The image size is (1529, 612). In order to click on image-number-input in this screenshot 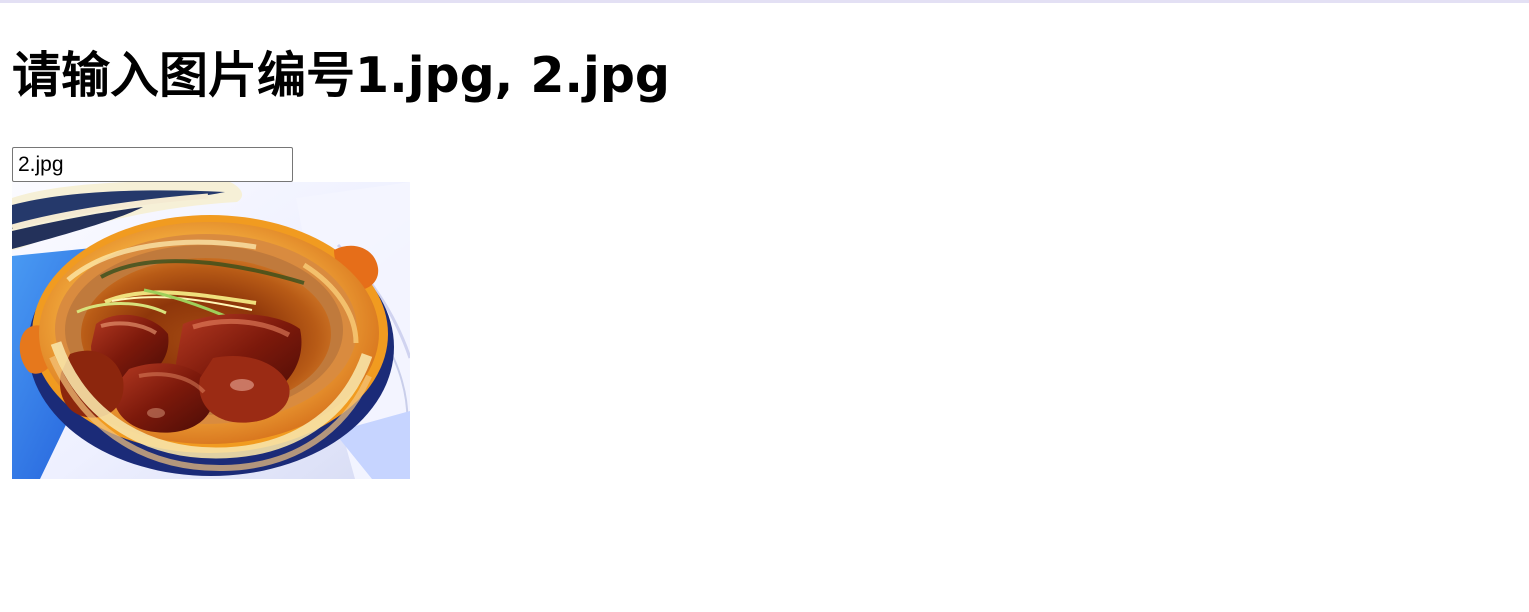, I will do `click(152, 164)`.